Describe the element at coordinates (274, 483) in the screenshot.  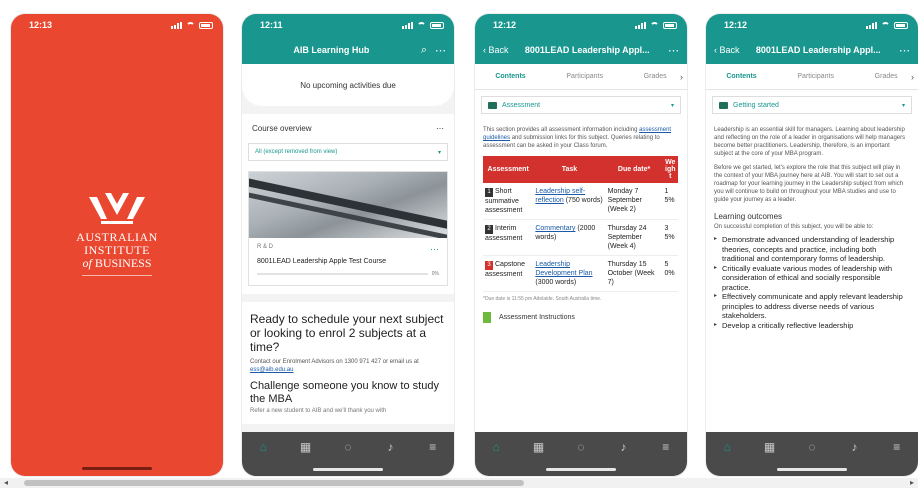
I see `scrollbar-thumb` at that location.